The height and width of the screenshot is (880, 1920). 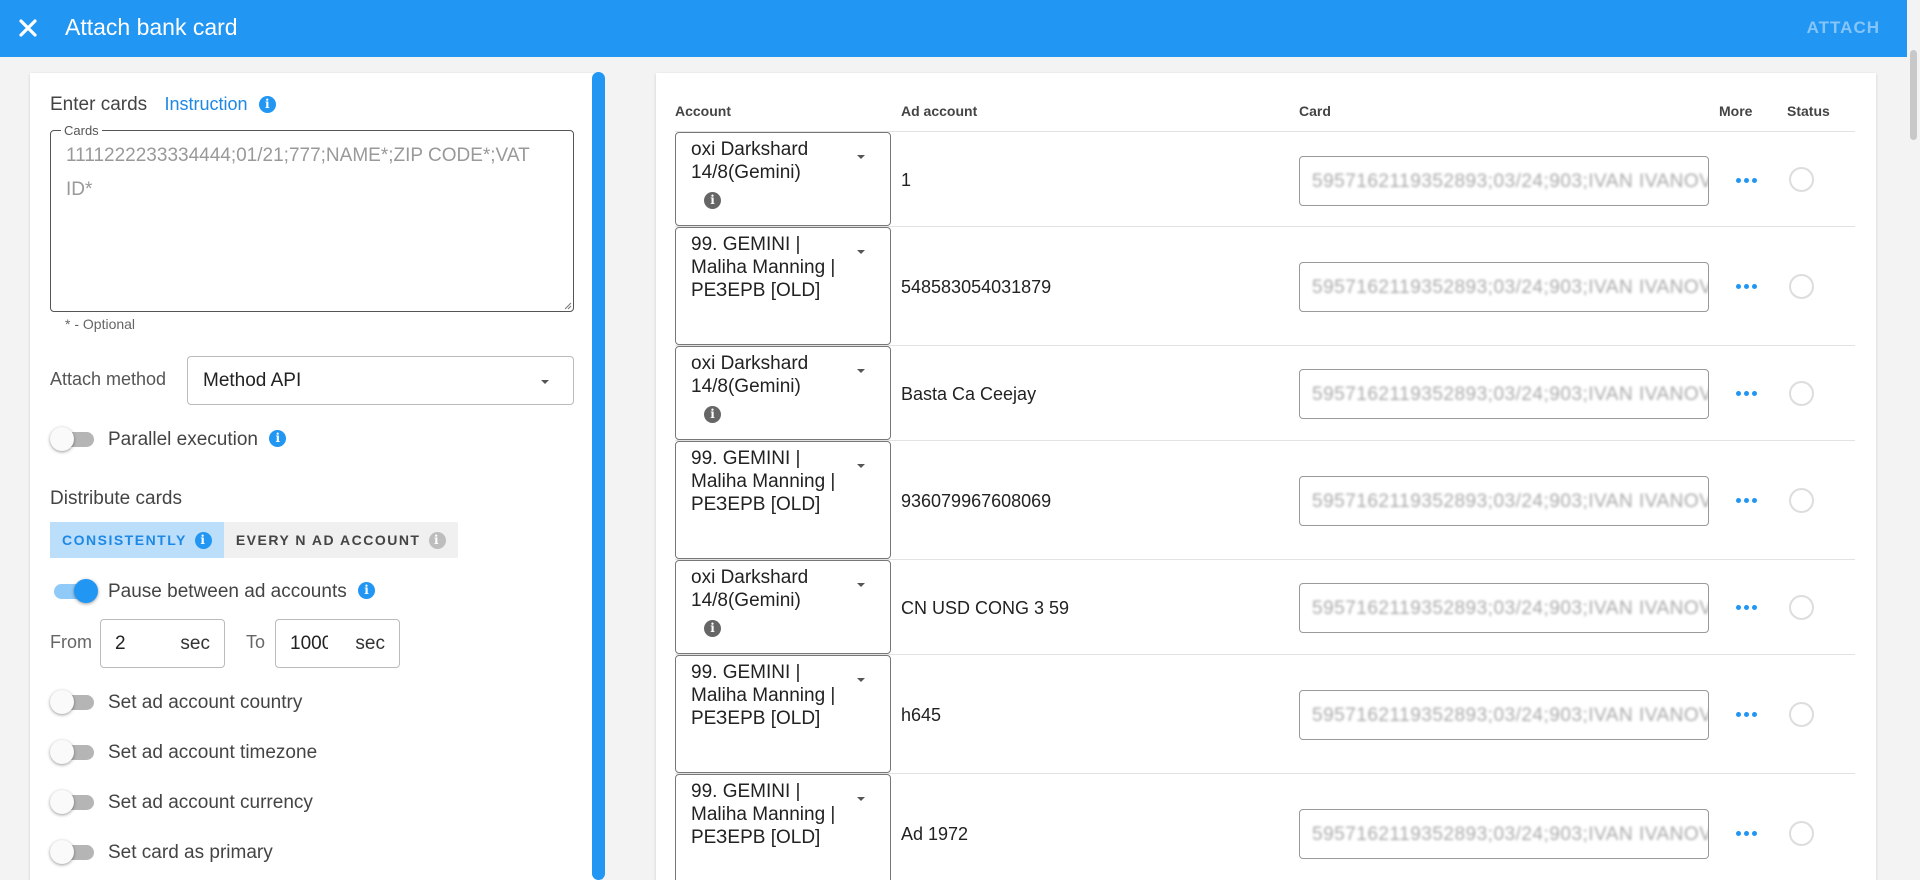 What do you see at coordinates (203, 540) in the screenshot?
I see `consistently-info-icon: i` at bounding box center [203, 540].